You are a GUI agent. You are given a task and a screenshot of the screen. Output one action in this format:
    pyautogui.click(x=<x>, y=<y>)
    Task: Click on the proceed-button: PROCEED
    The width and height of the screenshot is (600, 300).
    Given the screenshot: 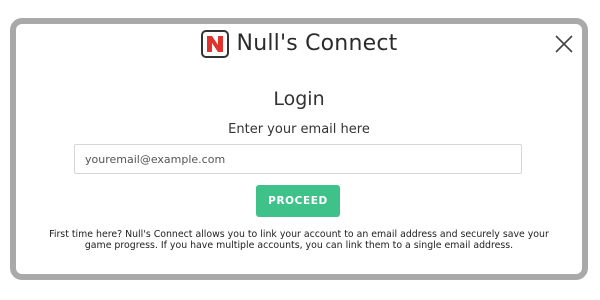 What is the action you would take?
    pyautogui.click(x=298, y=201)
    